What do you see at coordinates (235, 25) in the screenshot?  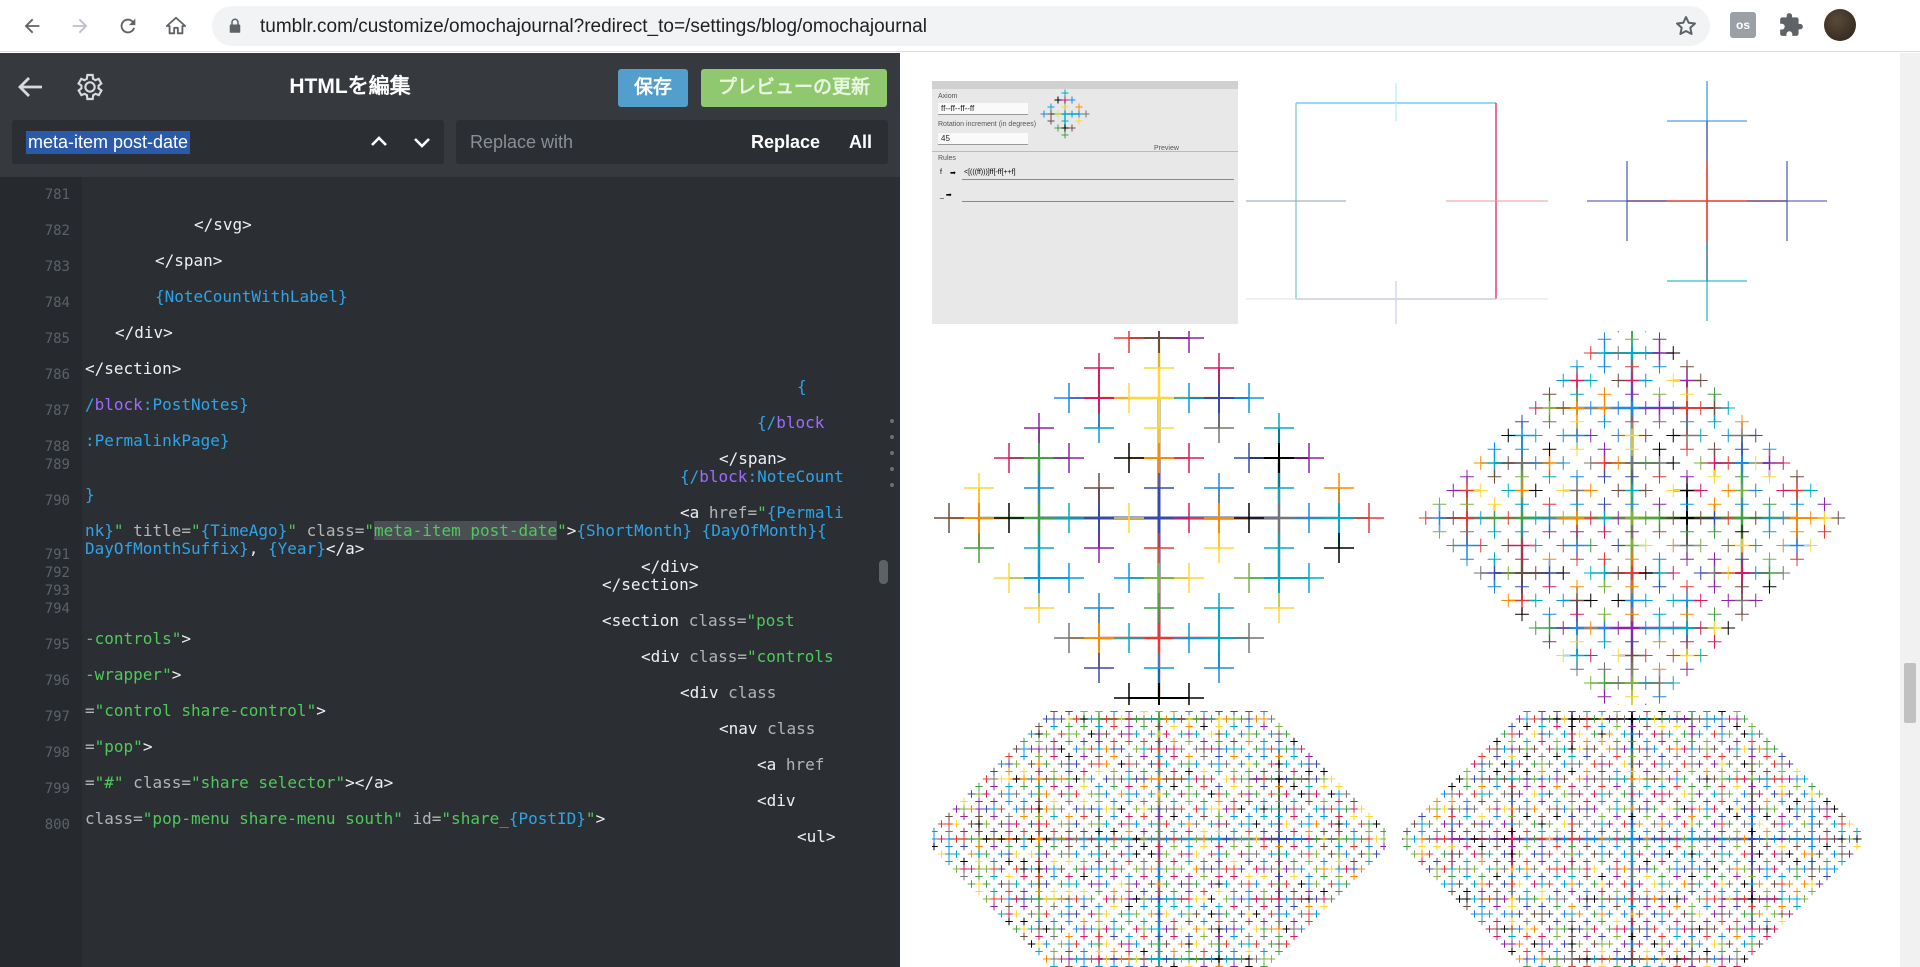 I see `lock-icon` at bounding box center [235, 25].